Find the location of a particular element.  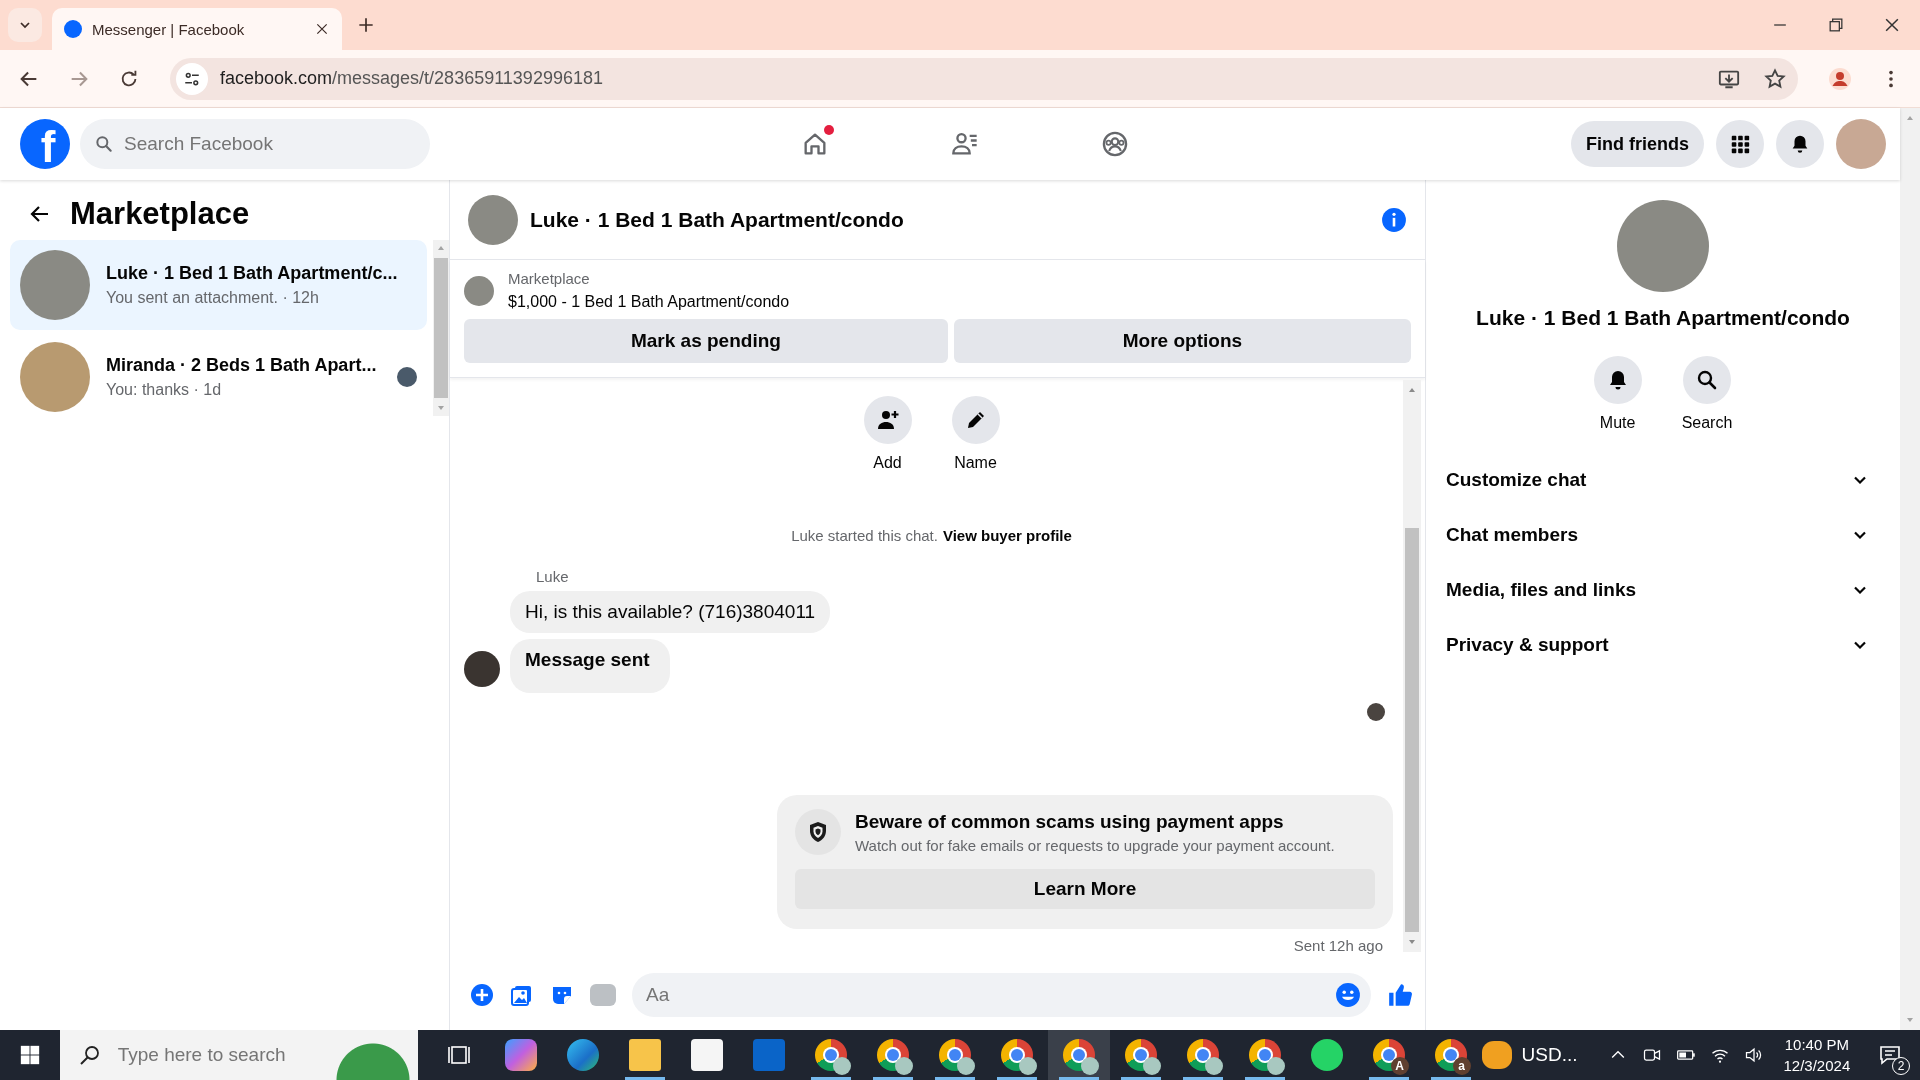

bookmark-star-icon is located at coordinates (1775, 78).